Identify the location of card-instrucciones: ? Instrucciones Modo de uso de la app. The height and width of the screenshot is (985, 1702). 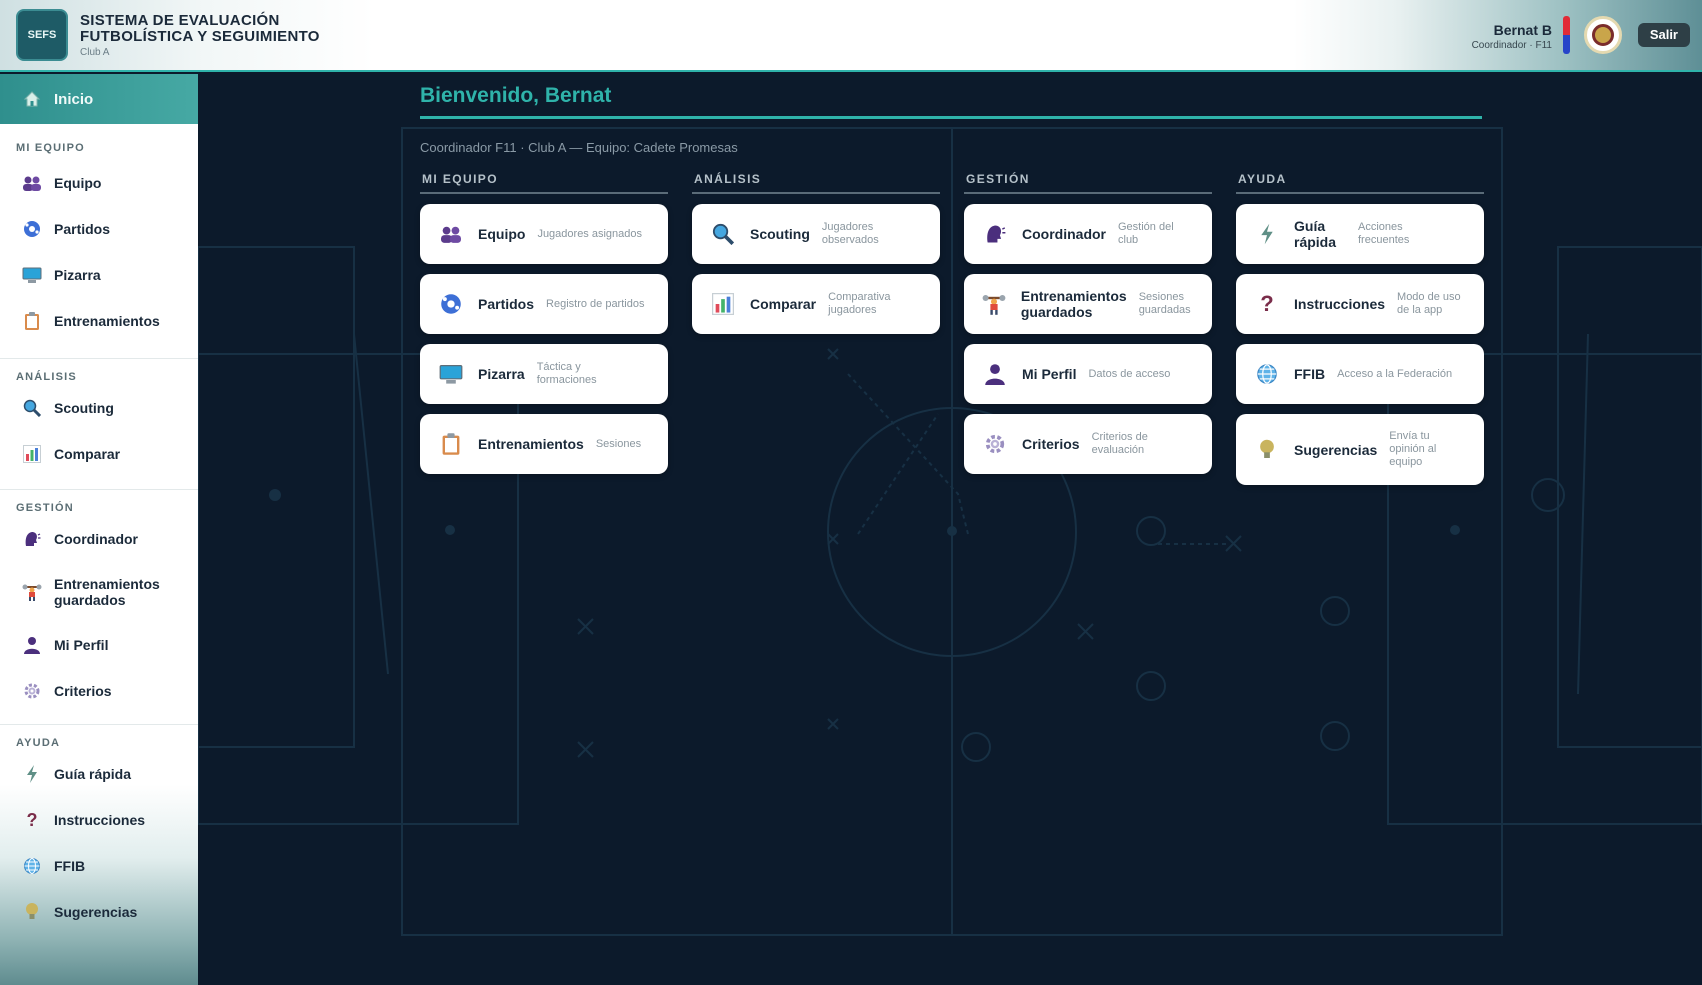
(1360, 304).